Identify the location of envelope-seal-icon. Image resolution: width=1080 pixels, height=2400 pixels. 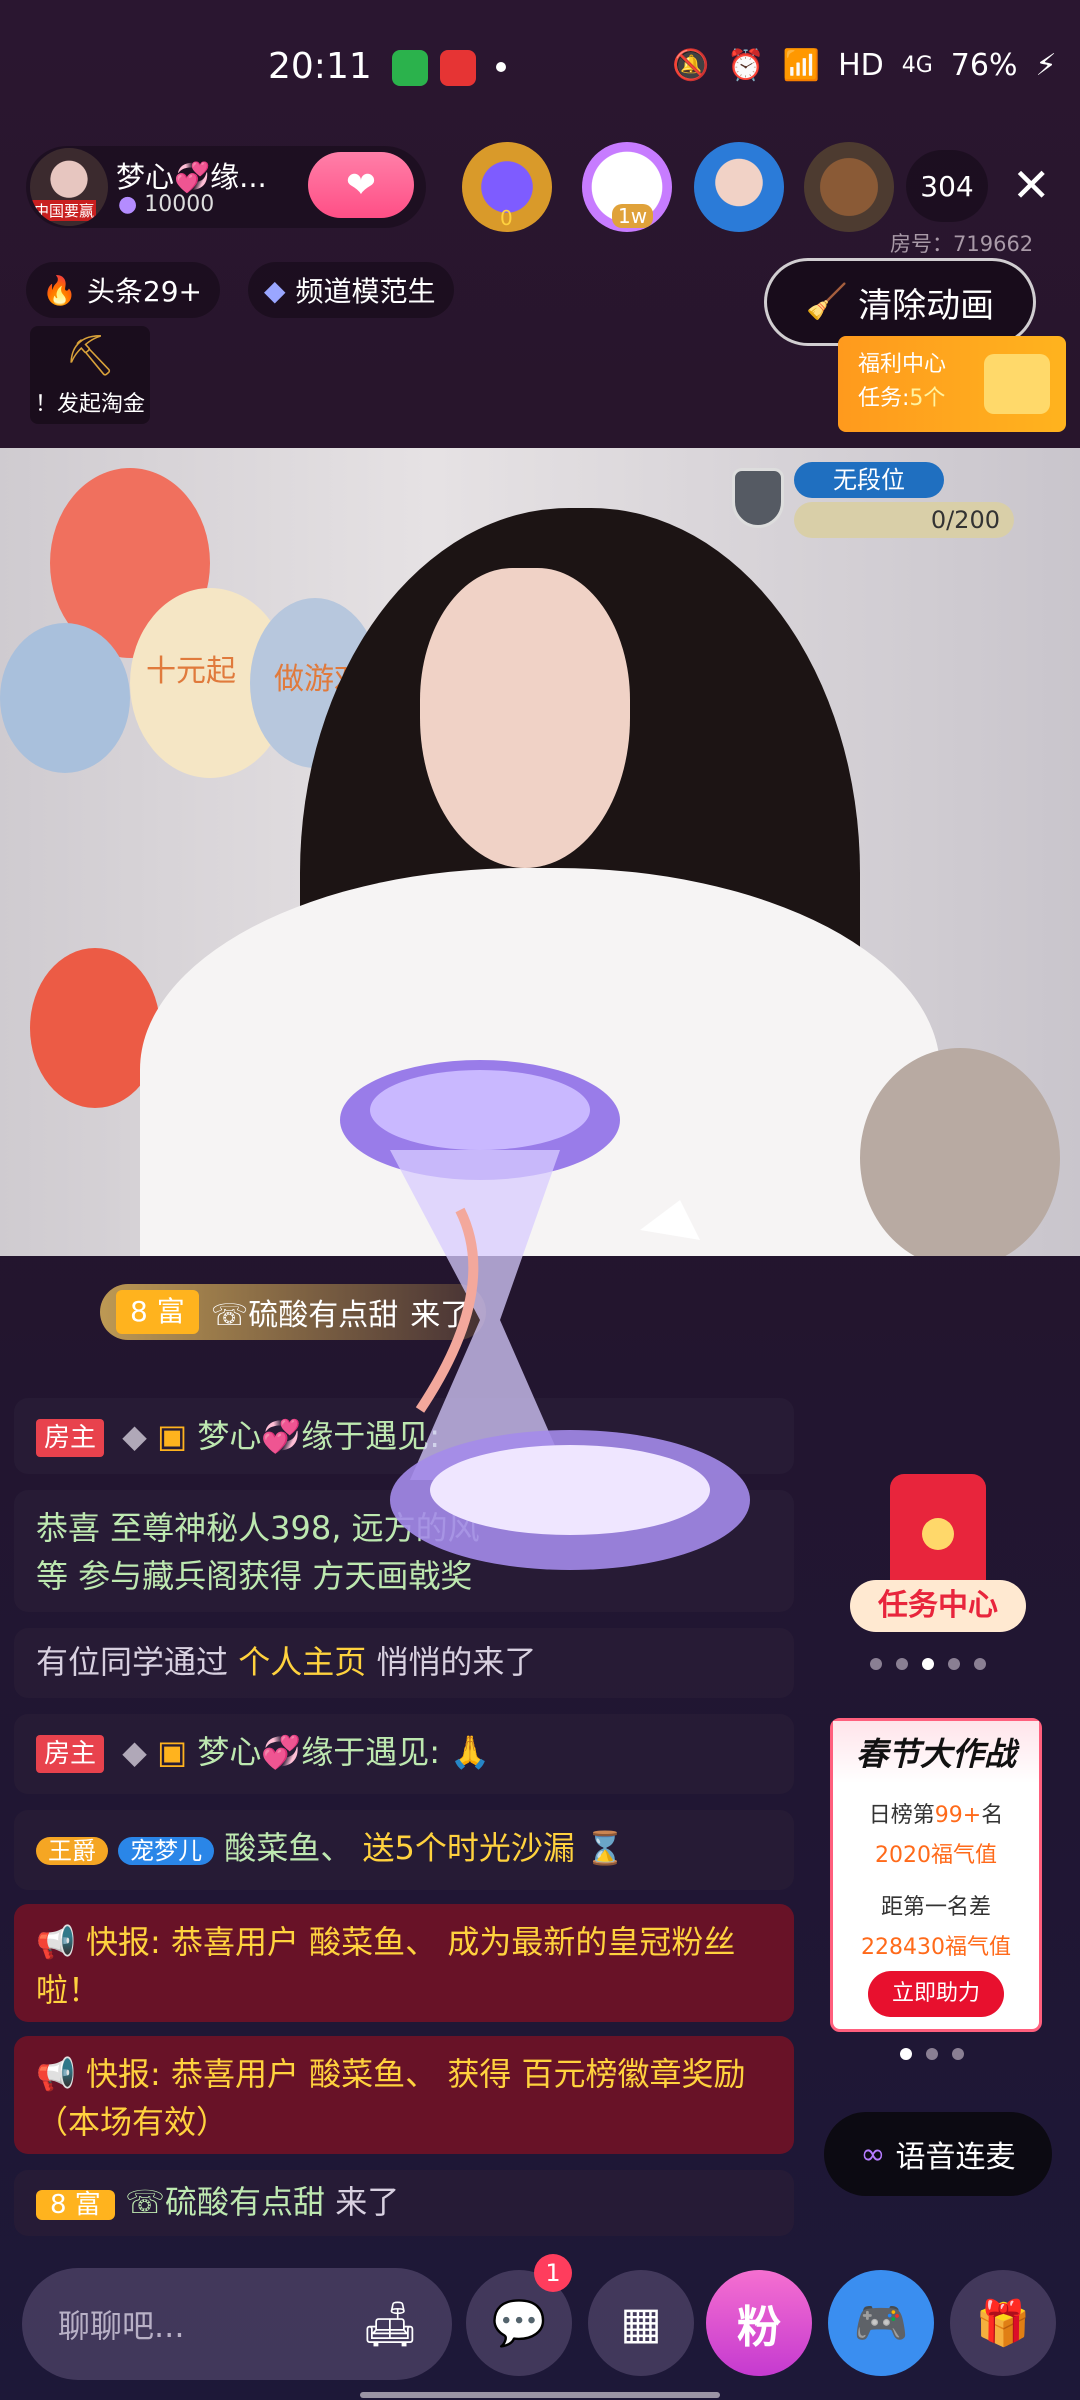
(938, 1534).